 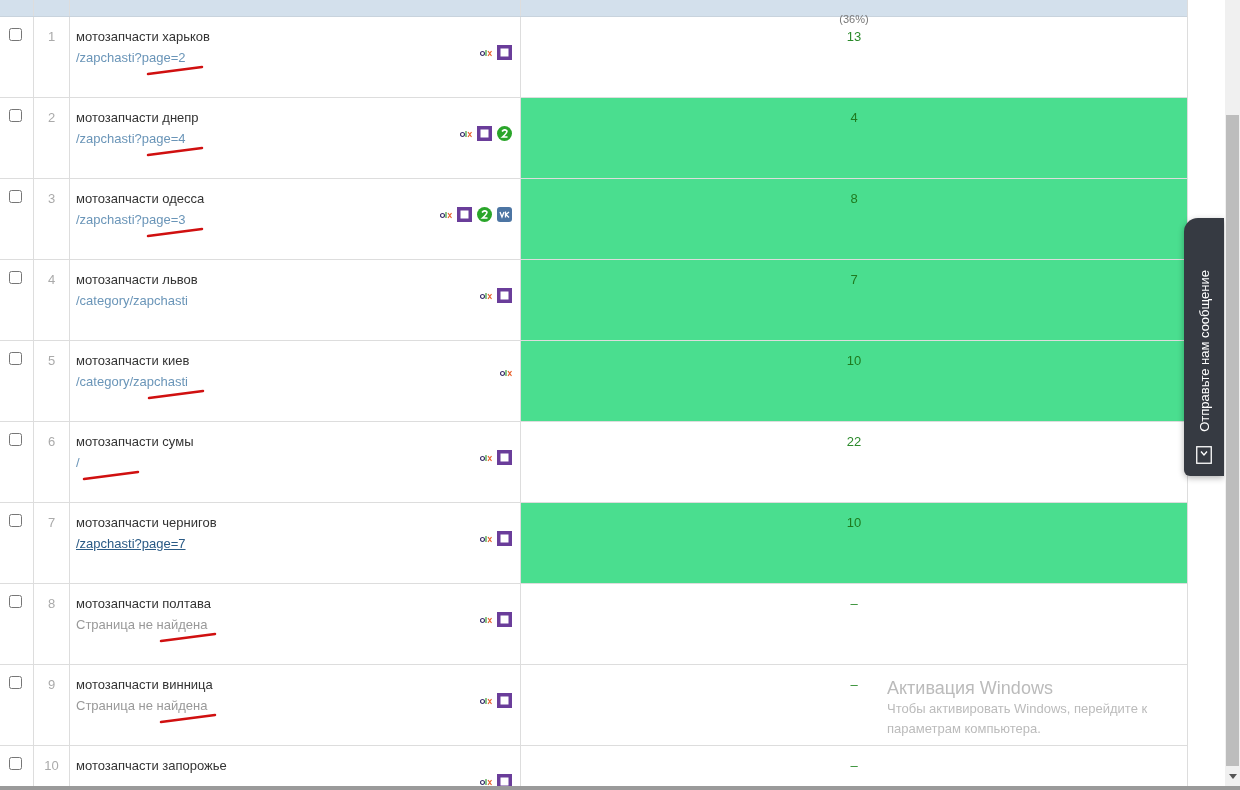 What do you see at coordinates (51, 441) in the screenshot?
I see `row-number: 6` at bounding box center [51, 441].